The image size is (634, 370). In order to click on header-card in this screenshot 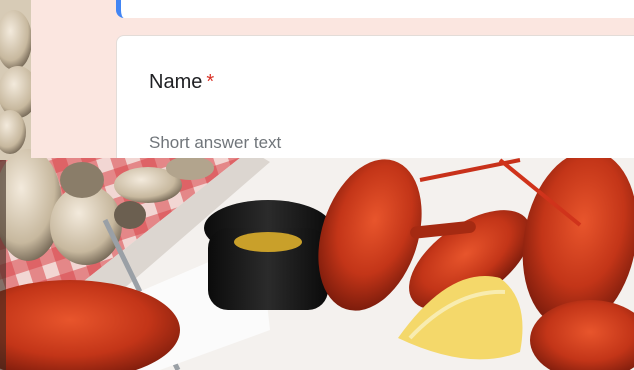, I will do `click(375, 9)`.